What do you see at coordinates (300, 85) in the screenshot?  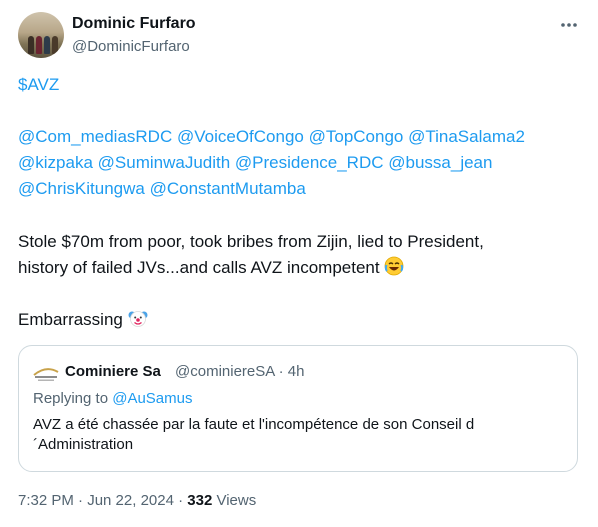 I see `tweet-cashtag-line: $AVZ` at bounding box center [300, 85].